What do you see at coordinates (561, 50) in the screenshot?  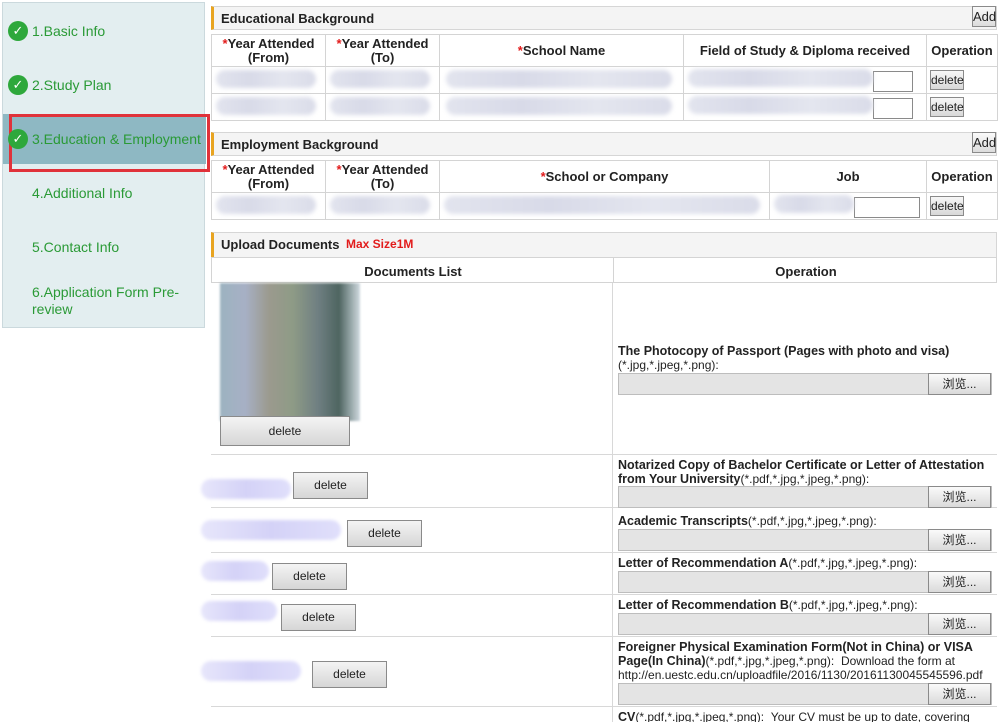 I see `col-school-name: *School Name` at bounding box center [561, 50].